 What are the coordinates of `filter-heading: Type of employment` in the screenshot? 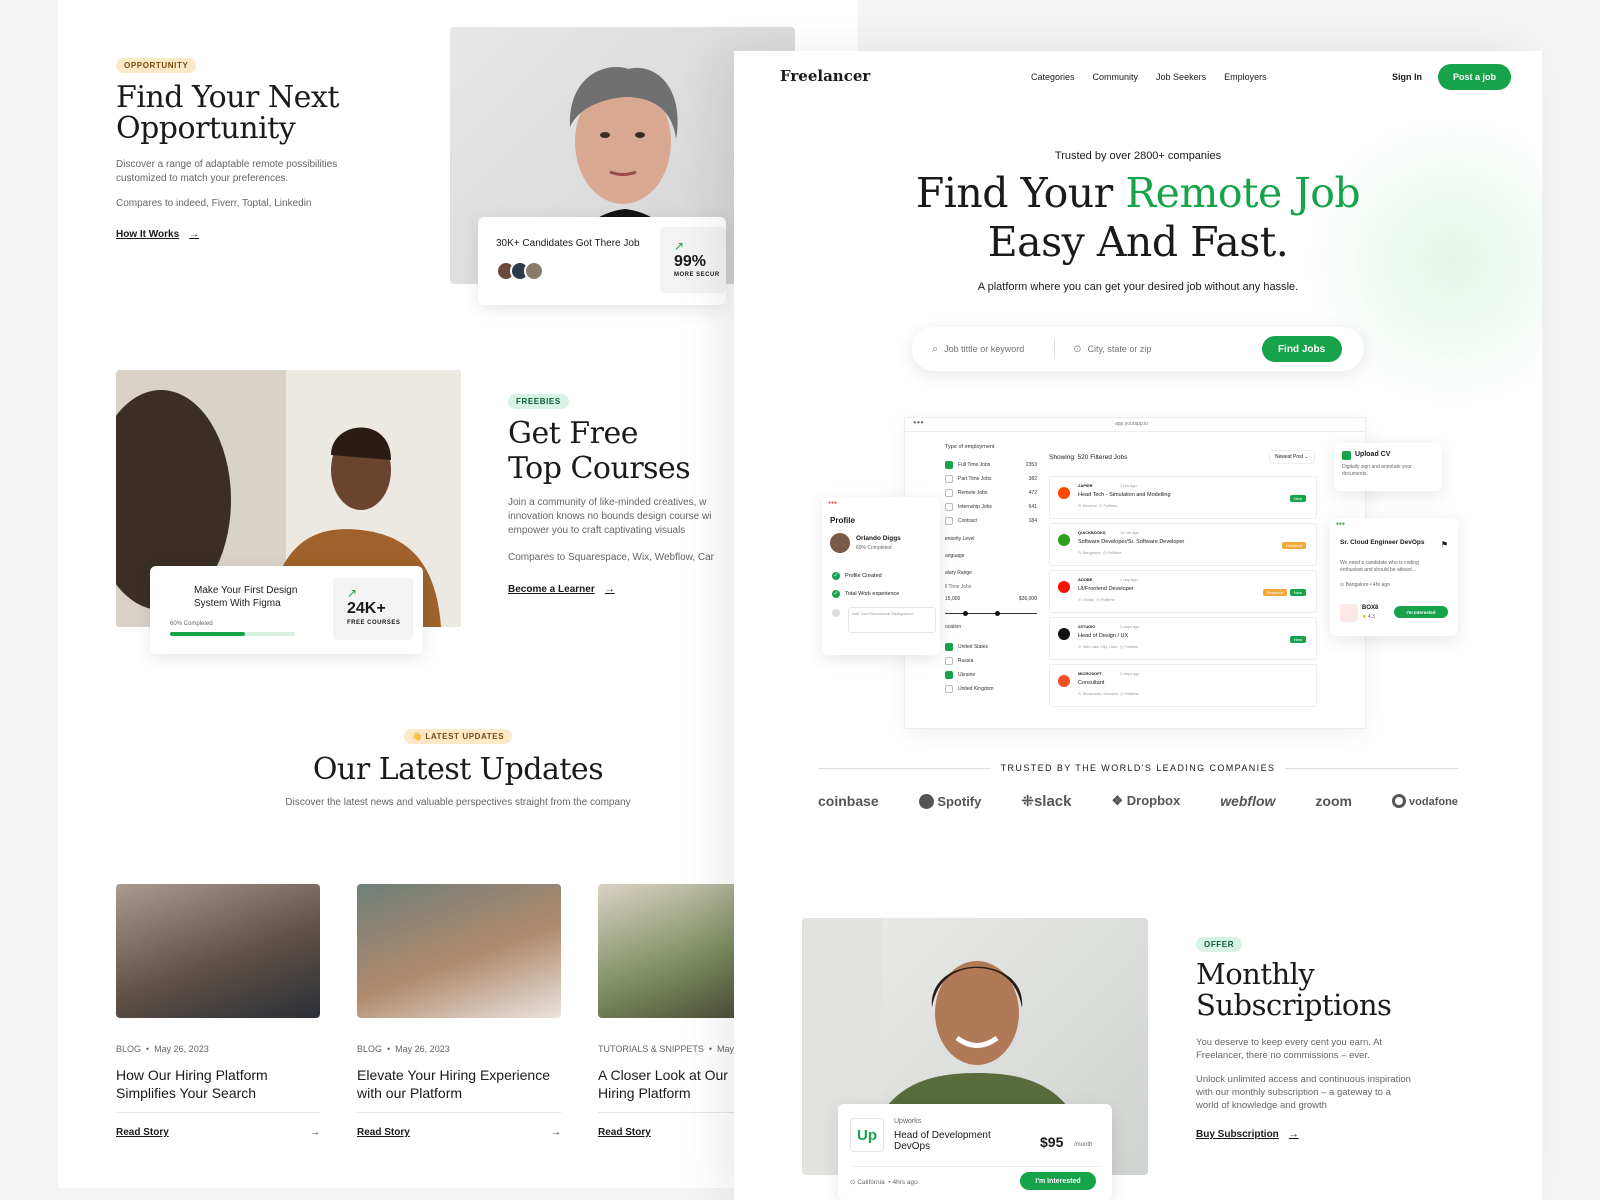 It's located at (970, 447).